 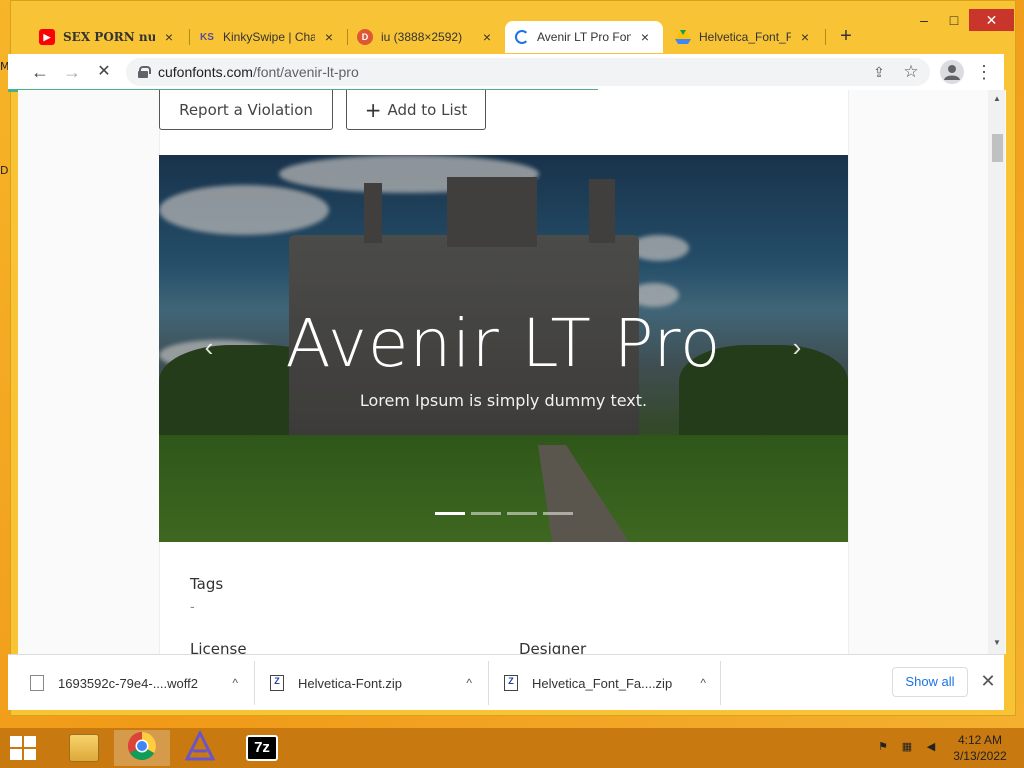 I want to click on taskbar-font-app, so click(x=200, y=747).